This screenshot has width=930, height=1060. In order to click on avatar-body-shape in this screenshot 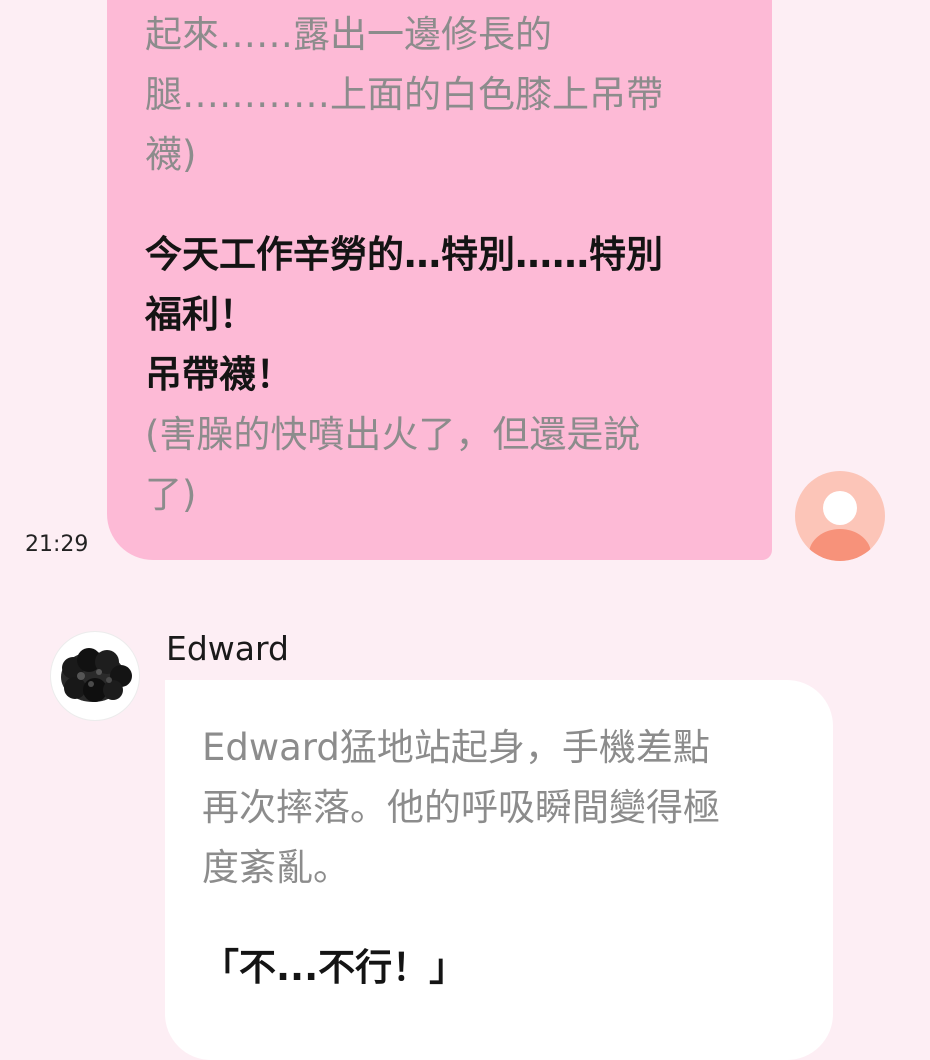, I will do `click(840, 545)`.